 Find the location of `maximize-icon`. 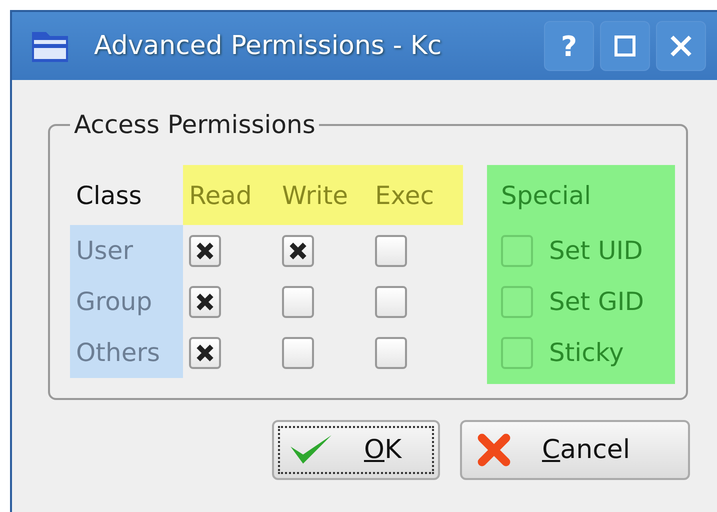

maximize-icon is located at coordinates (625, 46).